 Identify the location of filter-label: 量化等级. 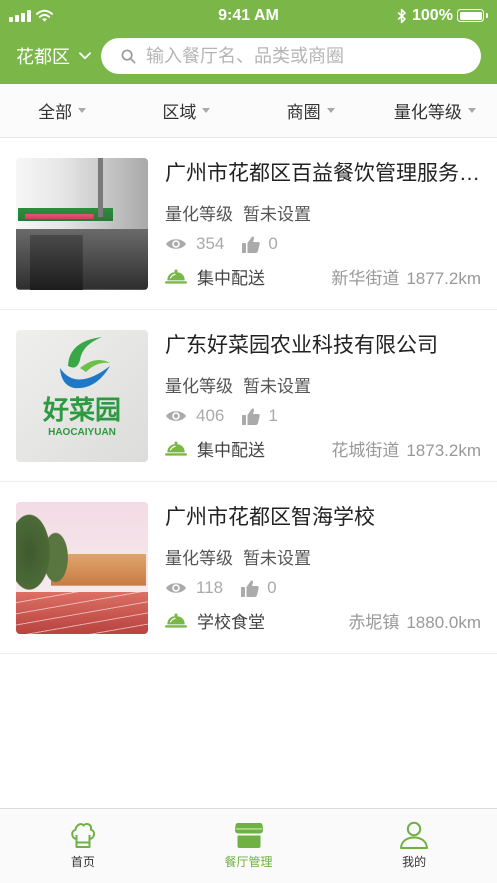
(427, 112).